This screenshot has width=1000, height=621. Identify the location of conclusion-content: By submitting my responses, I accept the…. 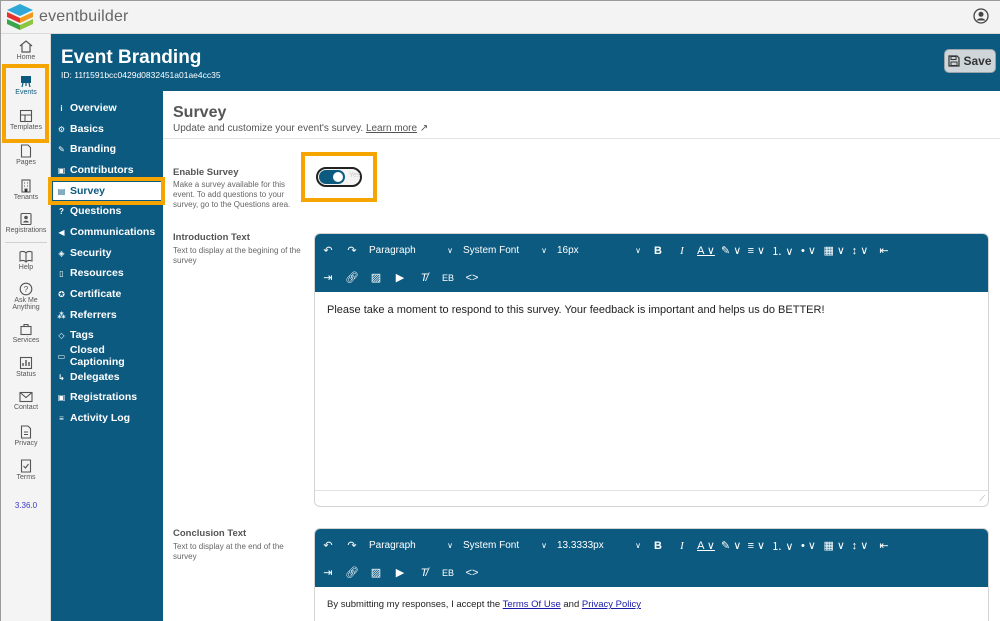
(651, 604).